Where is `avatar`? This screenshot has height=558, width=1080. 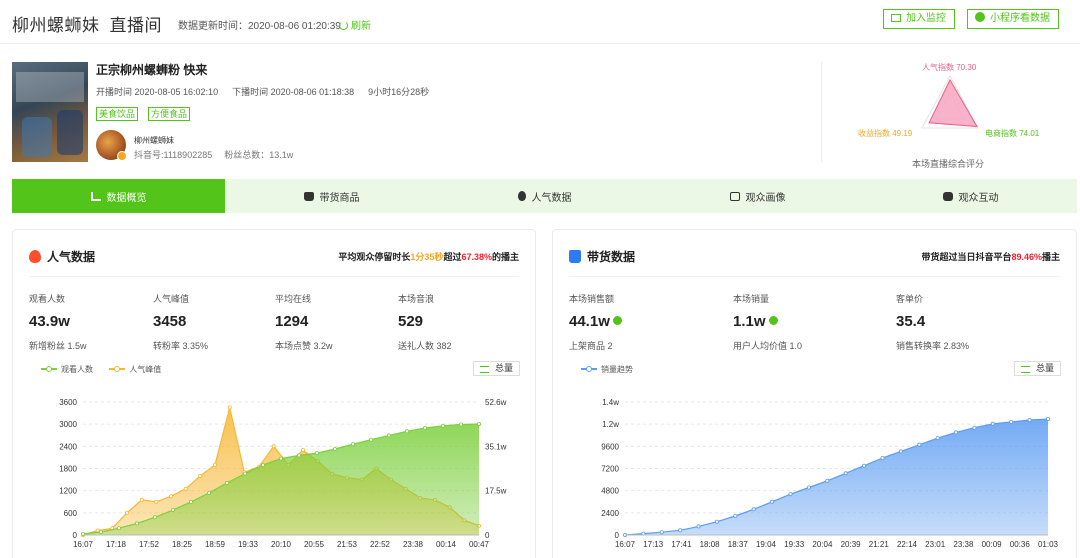
avatar is located at coordinates (111, 145).